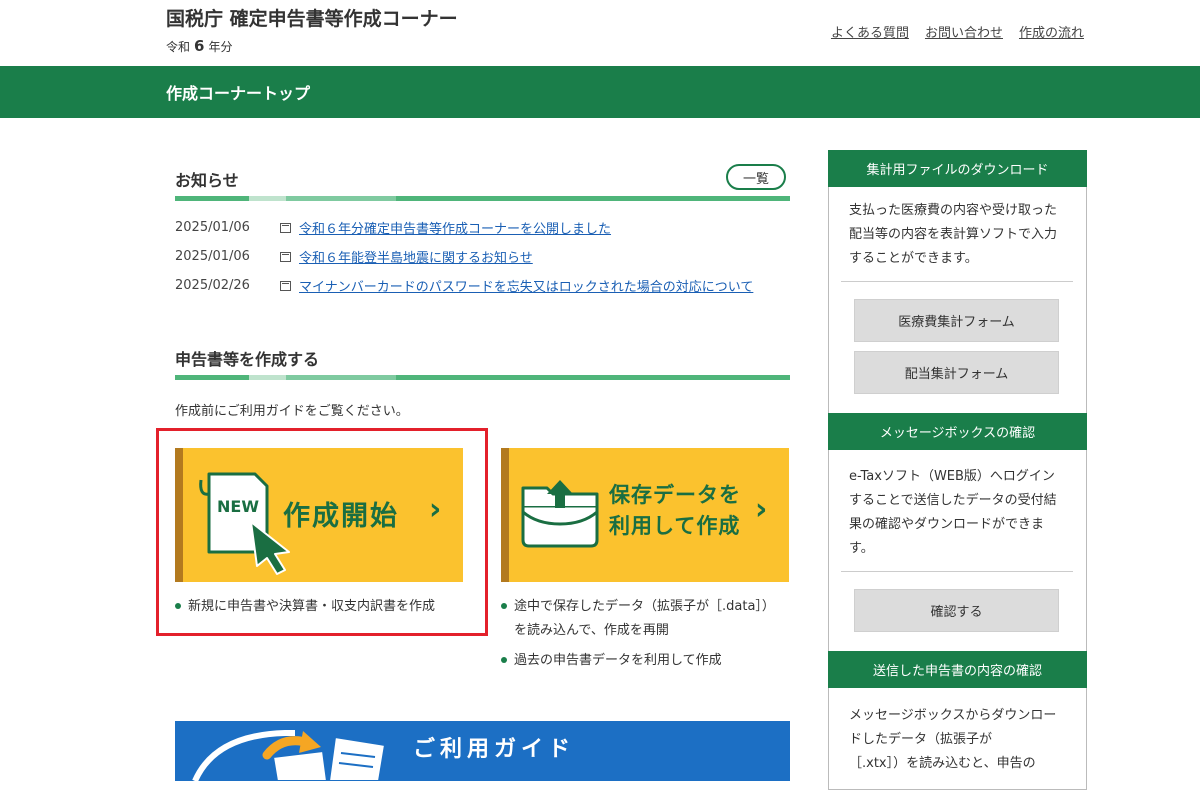  I want to click on site-title: 国税庁 確定申告書等作成コーナー, so click(312, 19).